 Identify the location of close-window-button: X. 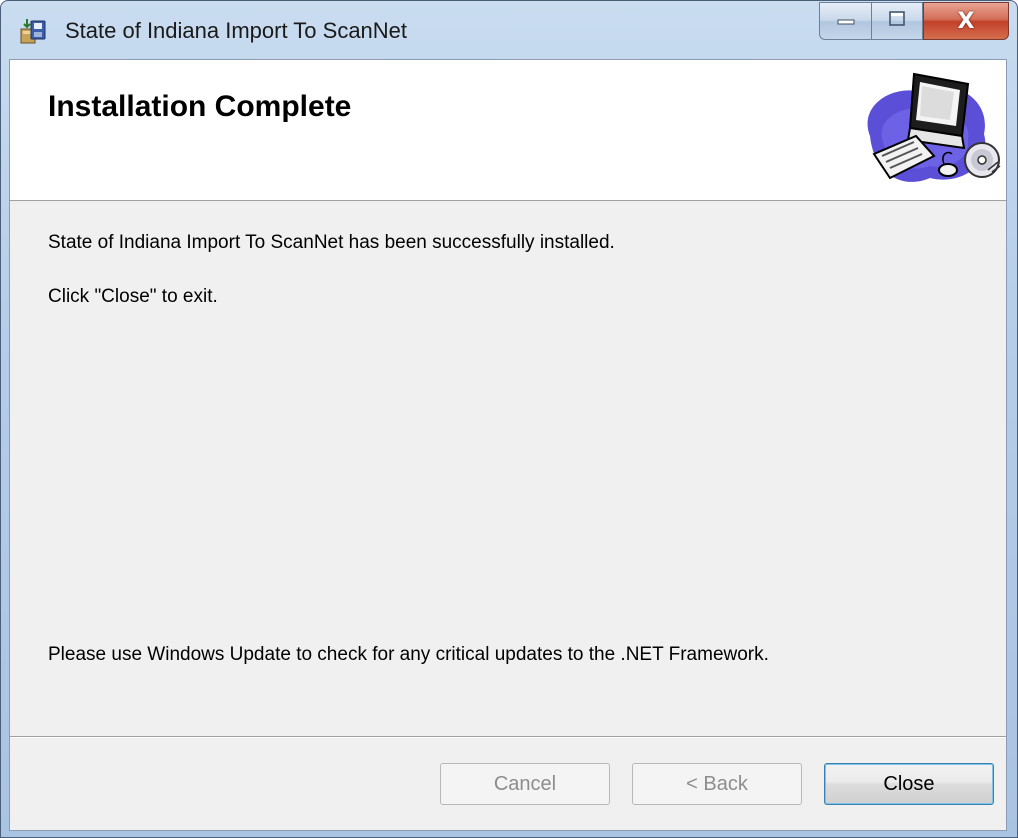
(966, 21).